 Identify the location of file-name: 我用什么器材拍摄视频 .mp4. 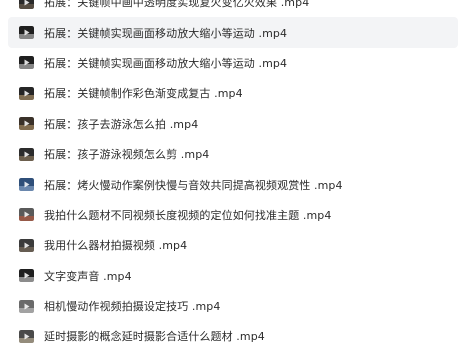
(116, 246).